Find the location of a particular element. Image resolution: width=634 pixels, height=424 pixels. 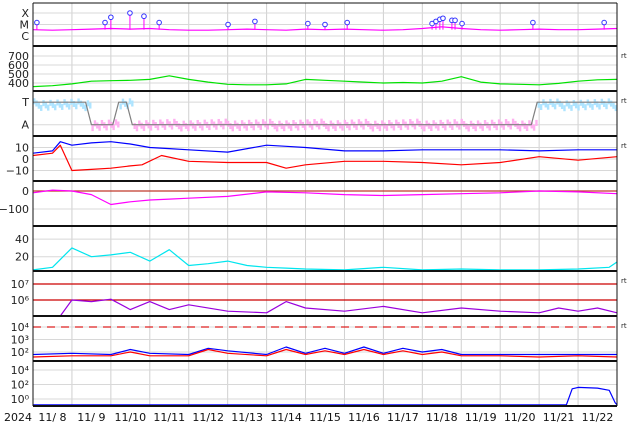

y-tick-label: 10⁷ is located at coordinates (20, 284).